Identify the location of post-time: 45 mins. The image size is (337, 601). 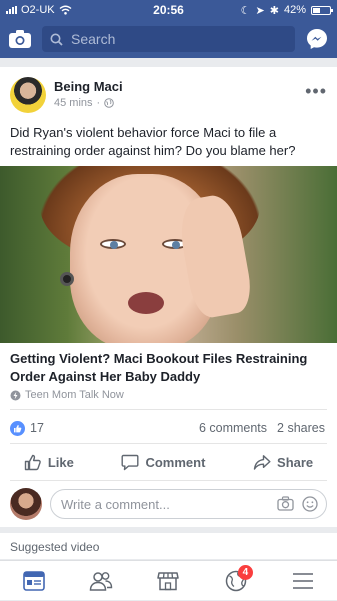
(73, 103).